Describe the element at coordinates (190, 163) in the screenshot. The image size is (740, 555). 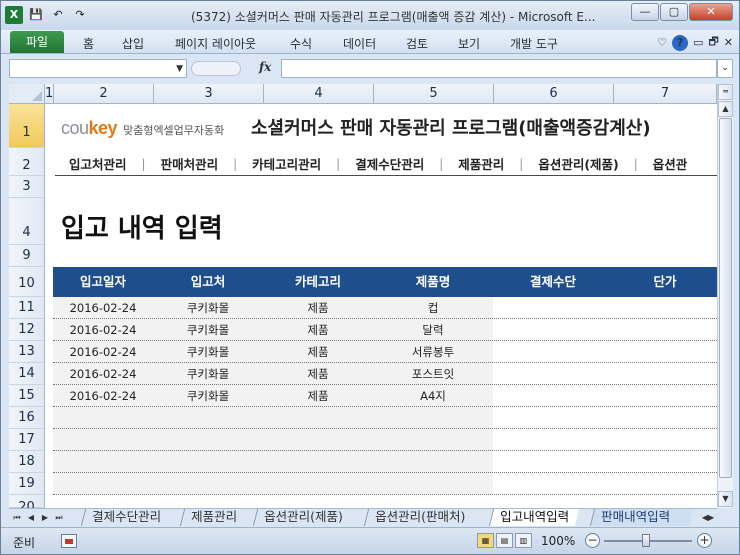
I see `nav-link-seller: 판매처관리` at that location.